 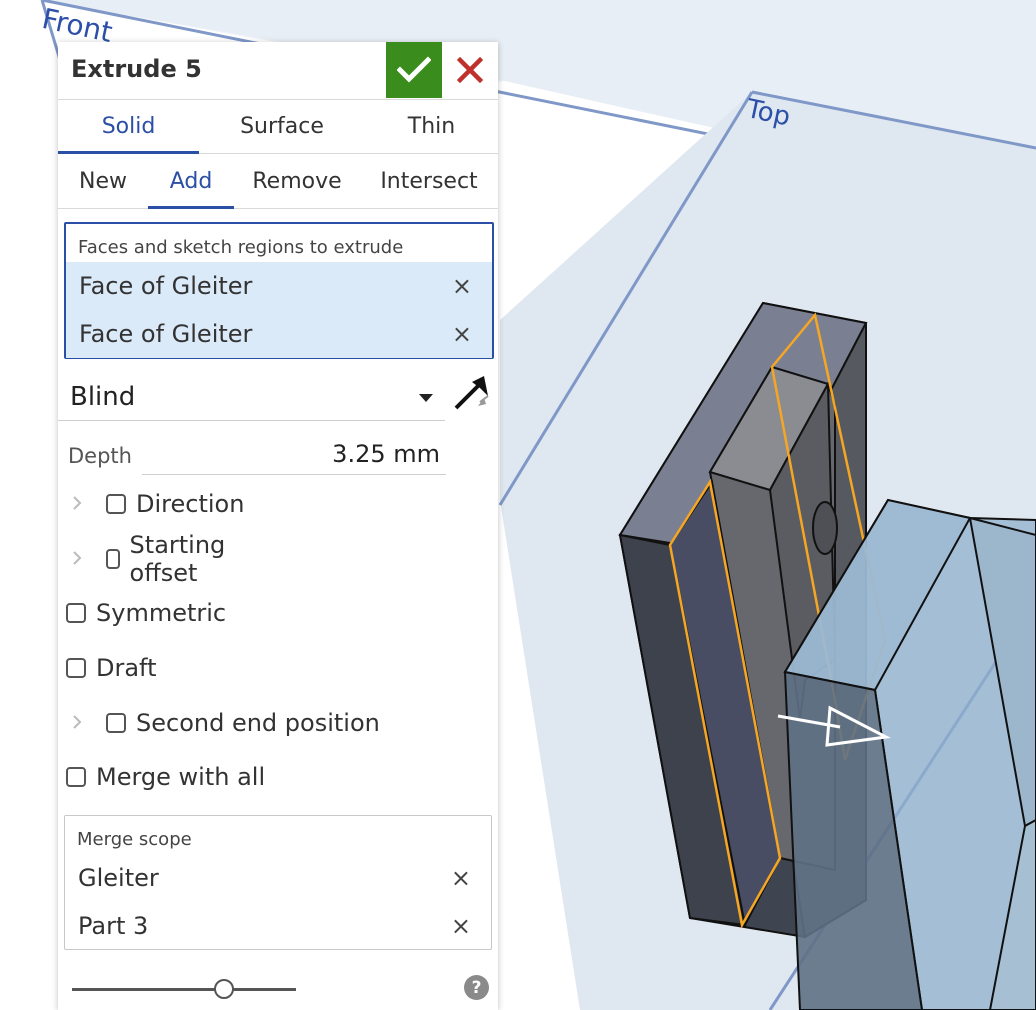 I want to click on tab-surface: Surface, so click(x=282, y=126).